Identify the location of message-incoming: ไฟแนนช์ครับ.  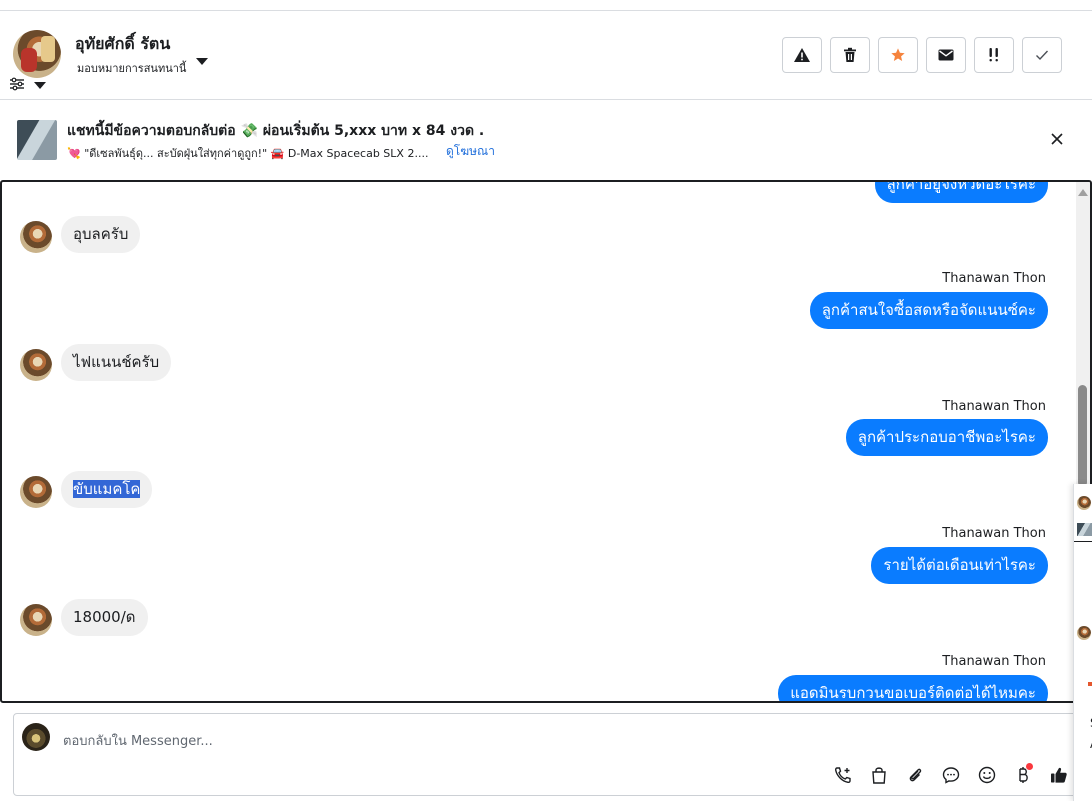
(116, 362).